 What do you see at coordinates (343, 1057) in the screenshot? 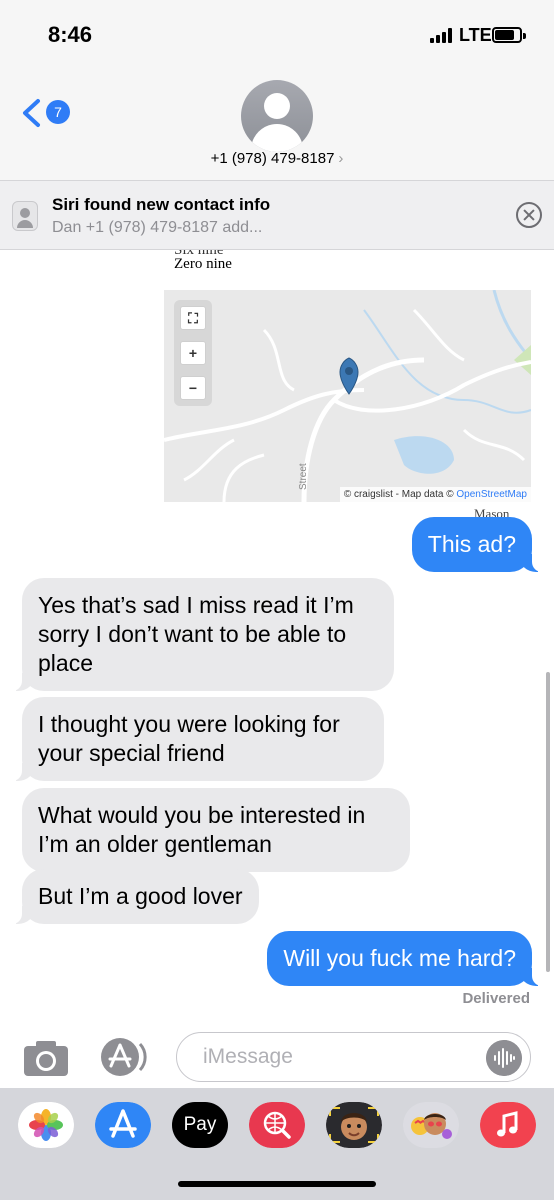
I see `imessage-input` at bounding box center [343, 1057].